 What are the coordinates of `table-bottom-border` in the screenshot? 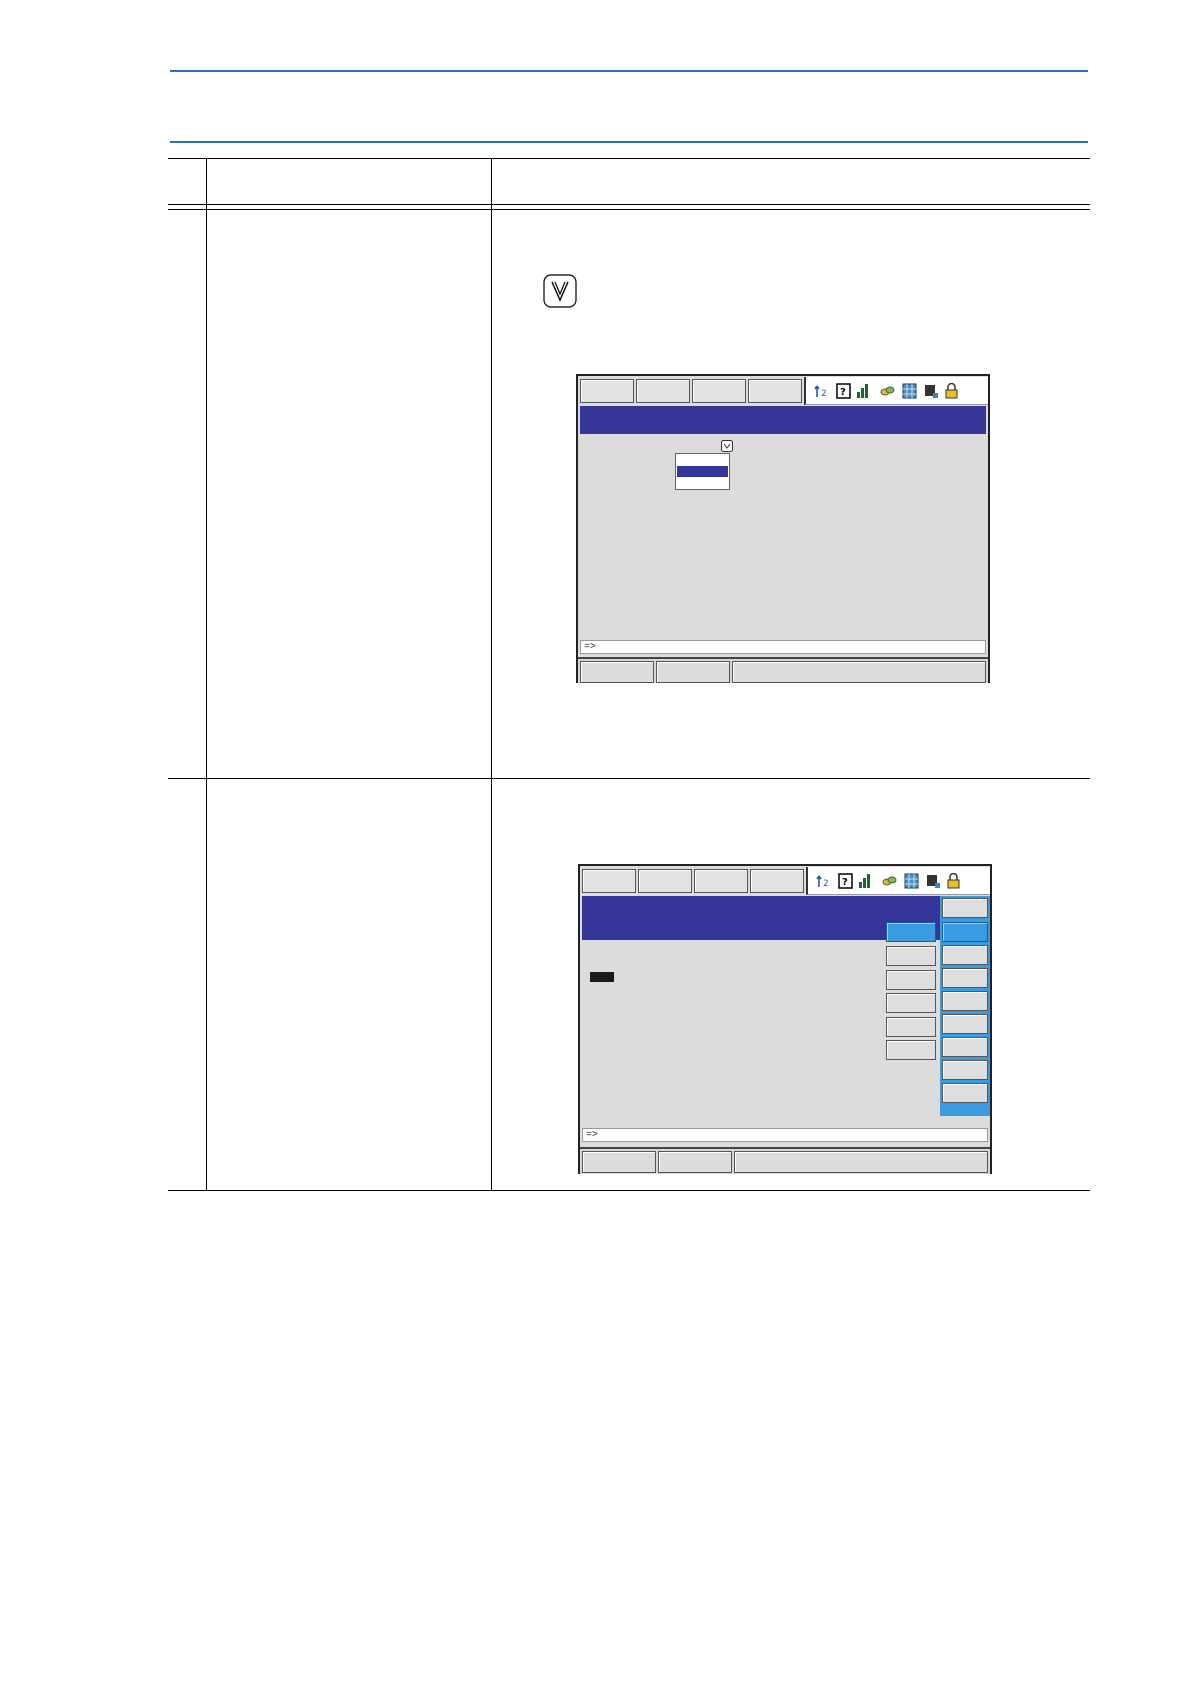 It's located at (629, 1190).